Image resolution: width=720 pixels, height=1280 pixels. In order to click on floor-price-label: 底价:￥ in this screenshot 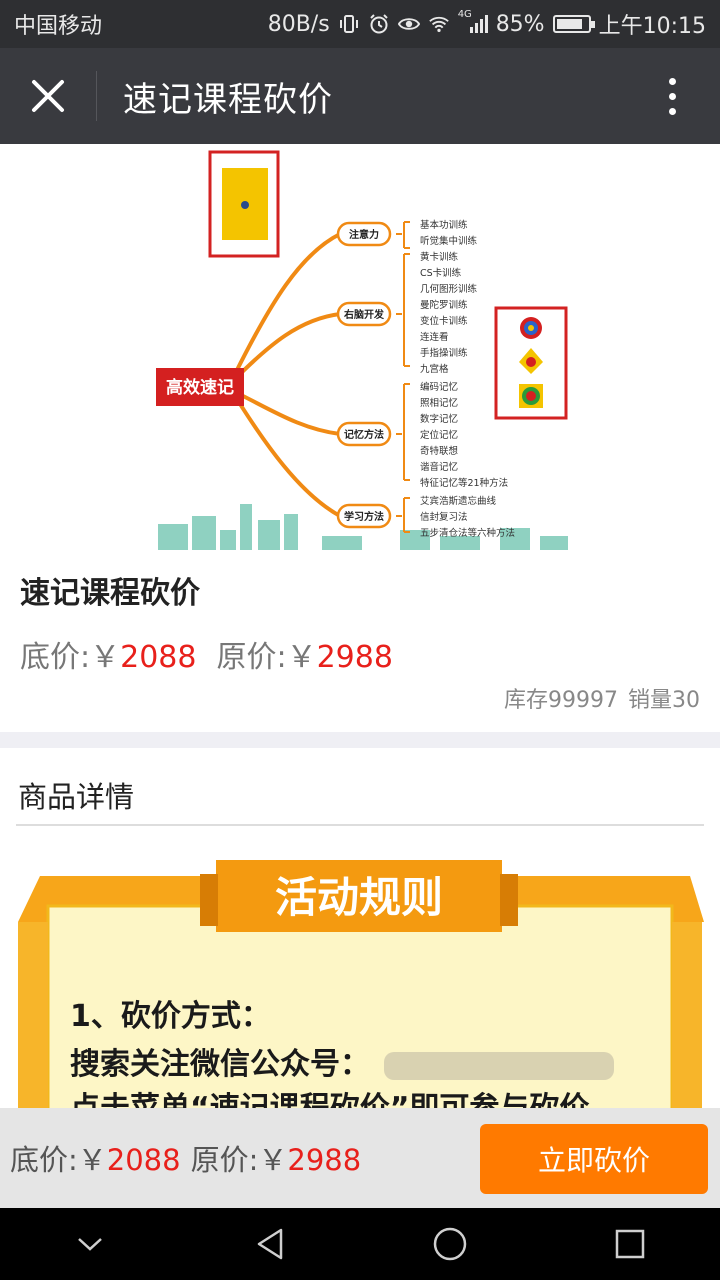, I will do `click(70, 657)`.